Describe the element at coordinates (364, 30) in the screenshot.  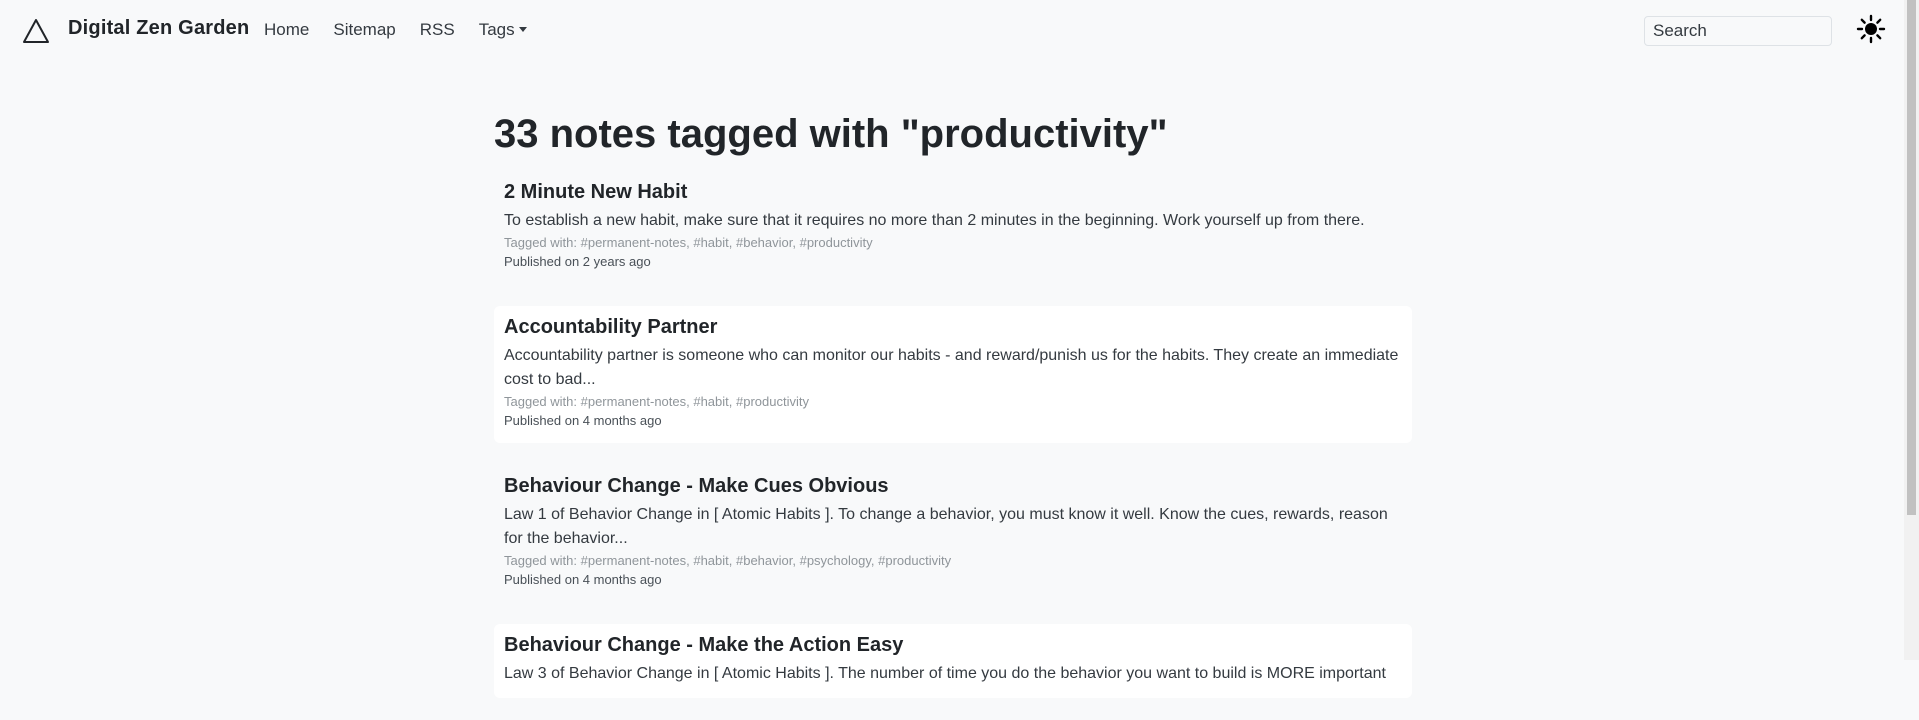
I see `nav-sitemap-link: Sitemap` at that location.